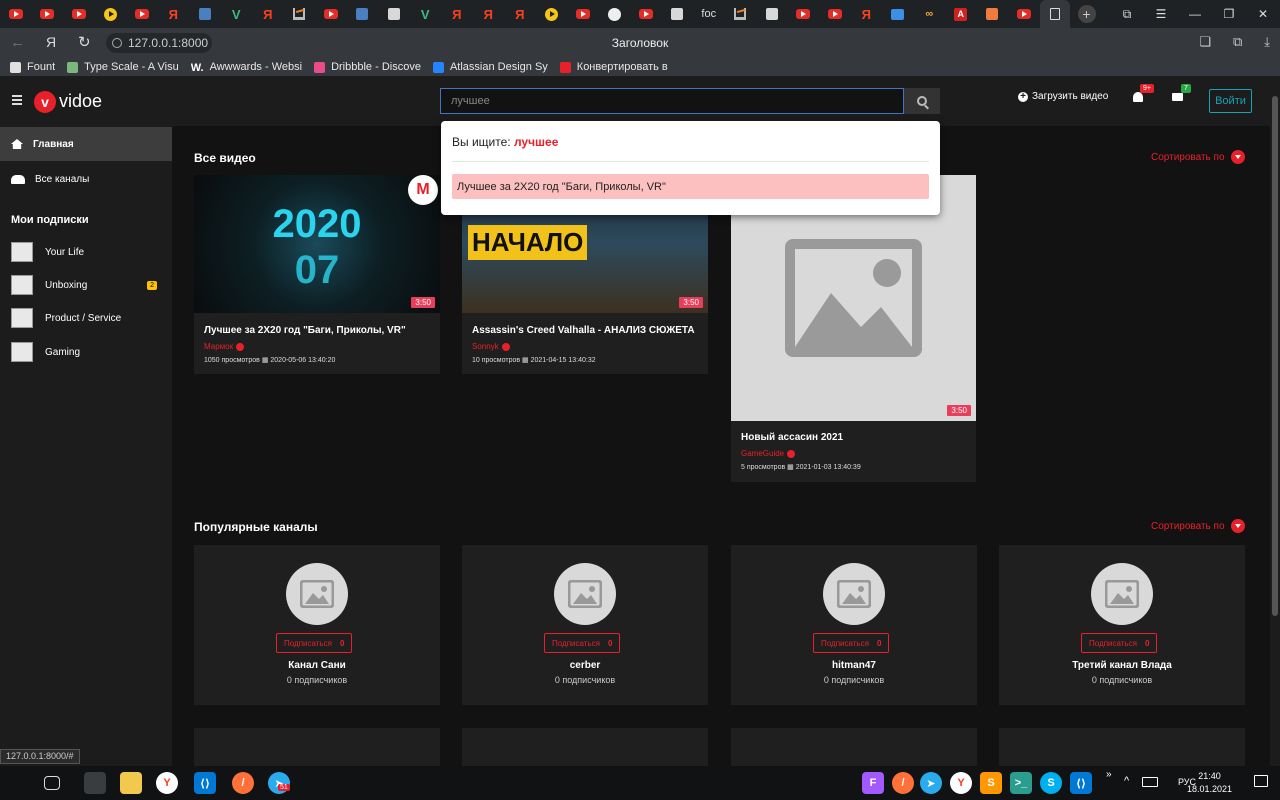 The image size is (1280, 800). Describe the element at coordinates (1127, 14) in the screenshot. I see `collections-icon: ⧉` at that location.